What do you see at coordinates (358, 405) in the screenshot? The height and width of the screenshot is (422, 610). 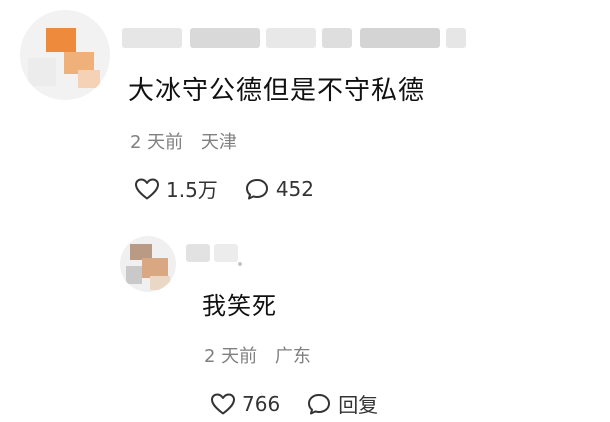 I see `reply-label: 回复` at bounding box center [358, 405].